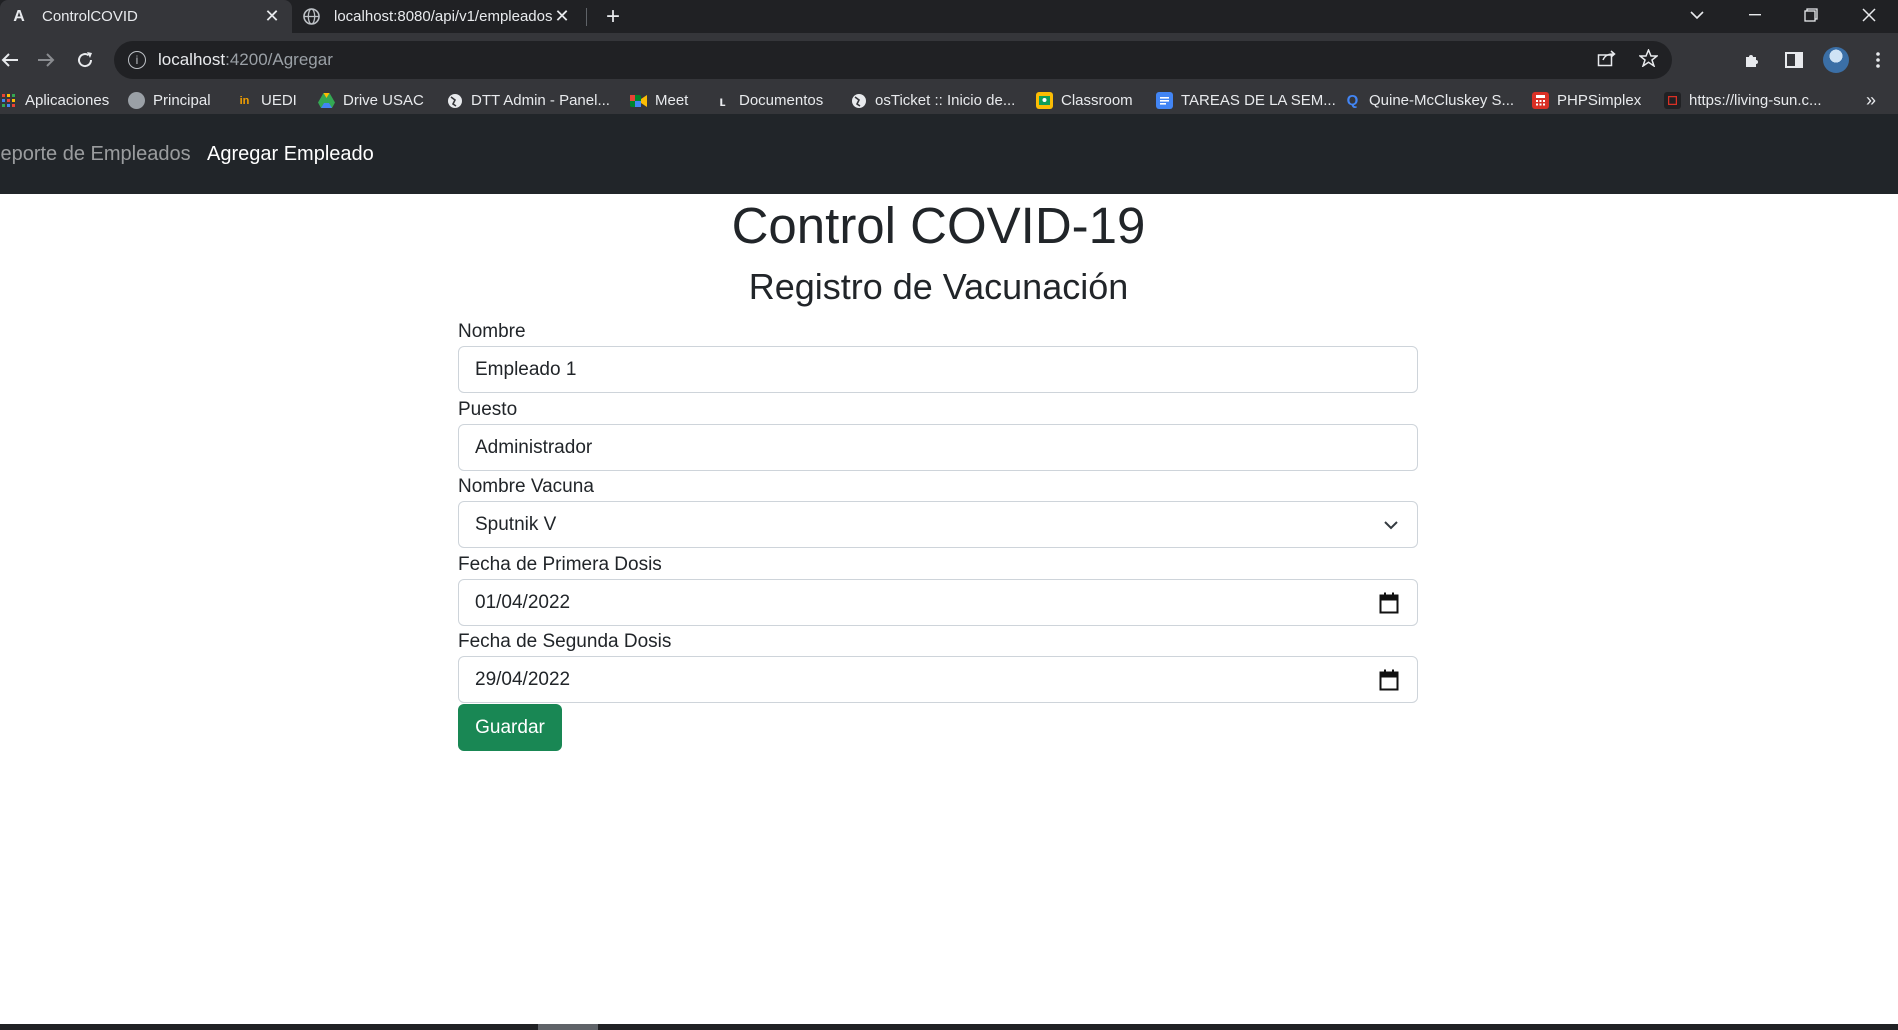  Describe the element at coordinates (938, 225) in the screenshot. I see `page-title: Control COVID-19` at that location.